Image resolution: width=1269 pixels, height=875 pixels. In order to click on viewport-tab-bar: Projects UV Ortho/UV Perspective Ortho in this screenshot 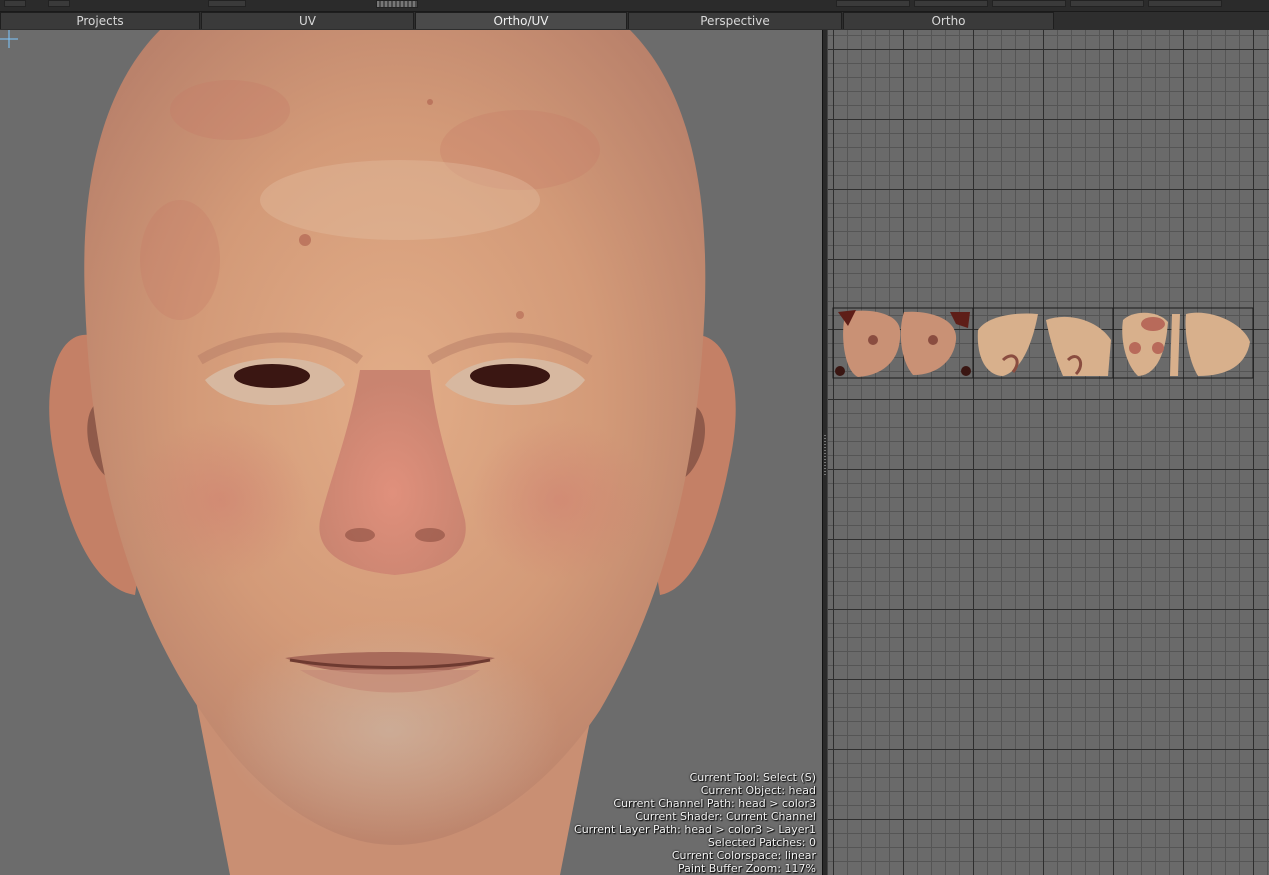, I will do `click(634, 21)`.